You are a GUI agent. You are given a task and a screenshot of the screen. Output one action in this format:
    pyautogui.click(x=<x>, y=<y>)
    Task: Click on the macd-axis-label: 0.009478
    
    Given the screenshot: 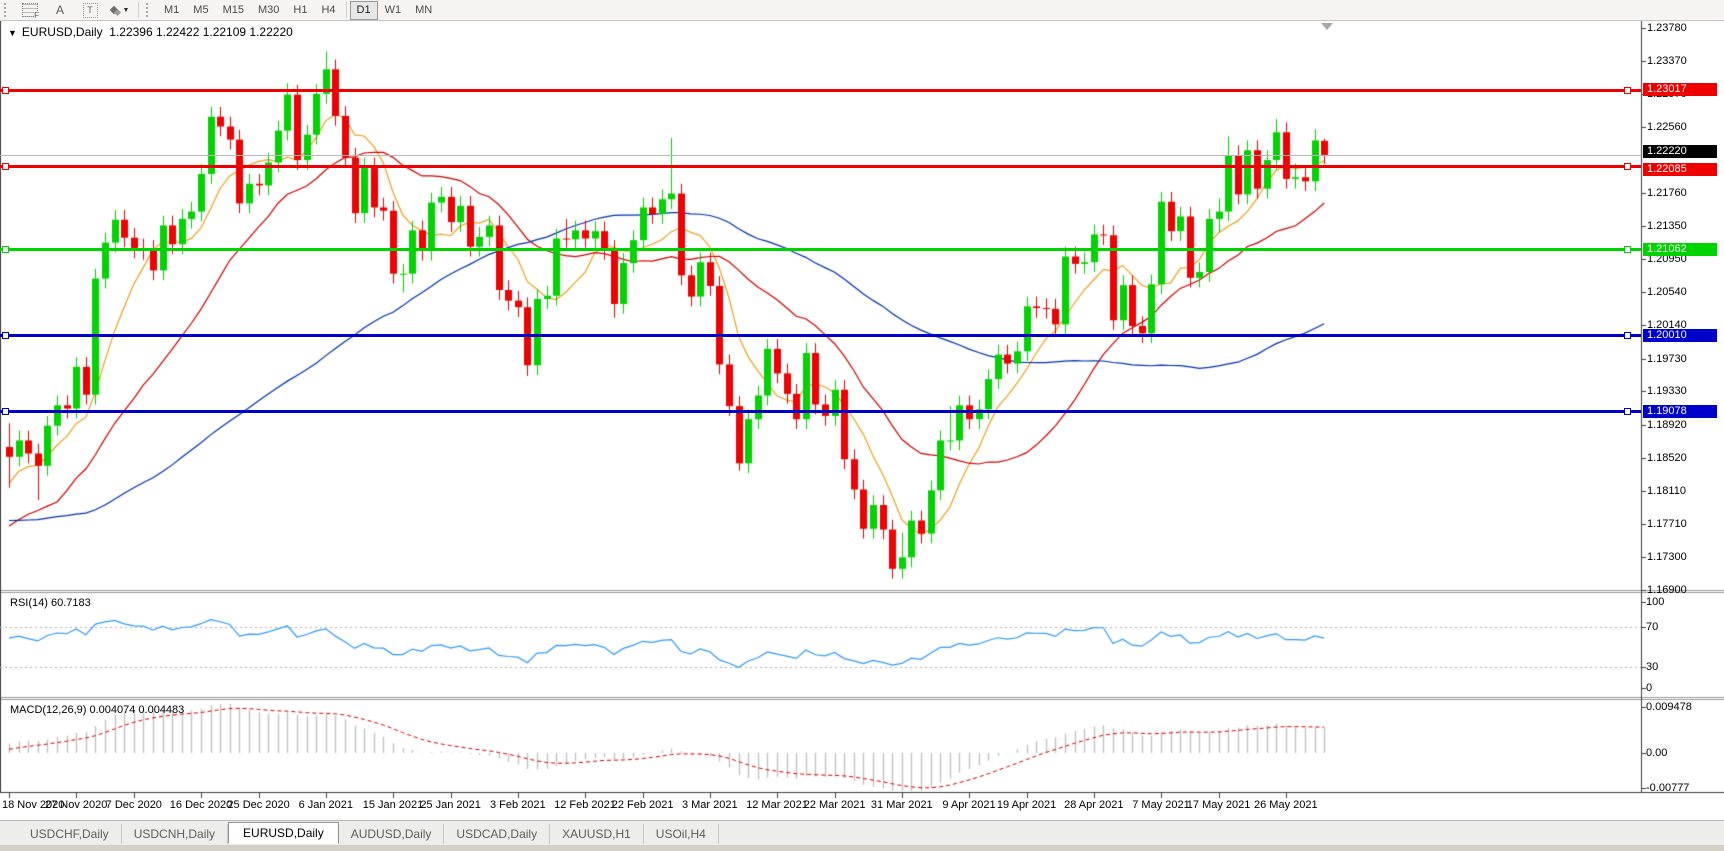 What is the action you would take?
    pyautogui.click(x=1669, y=707)
    